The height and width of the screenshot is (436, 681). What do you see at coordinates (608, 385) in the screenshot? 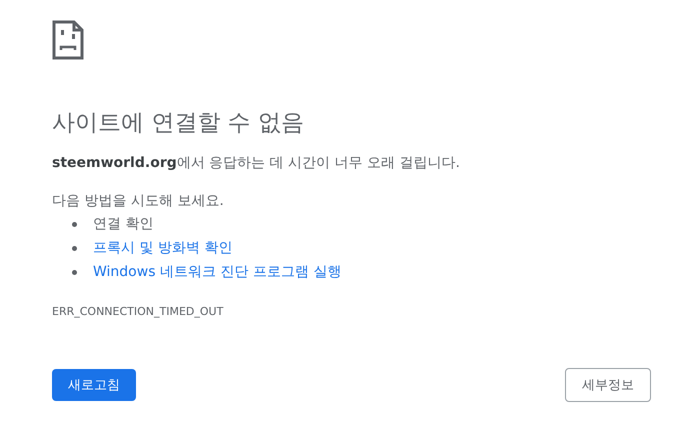
I see `details-button: 세부정보` at bounding box center [608, 385].